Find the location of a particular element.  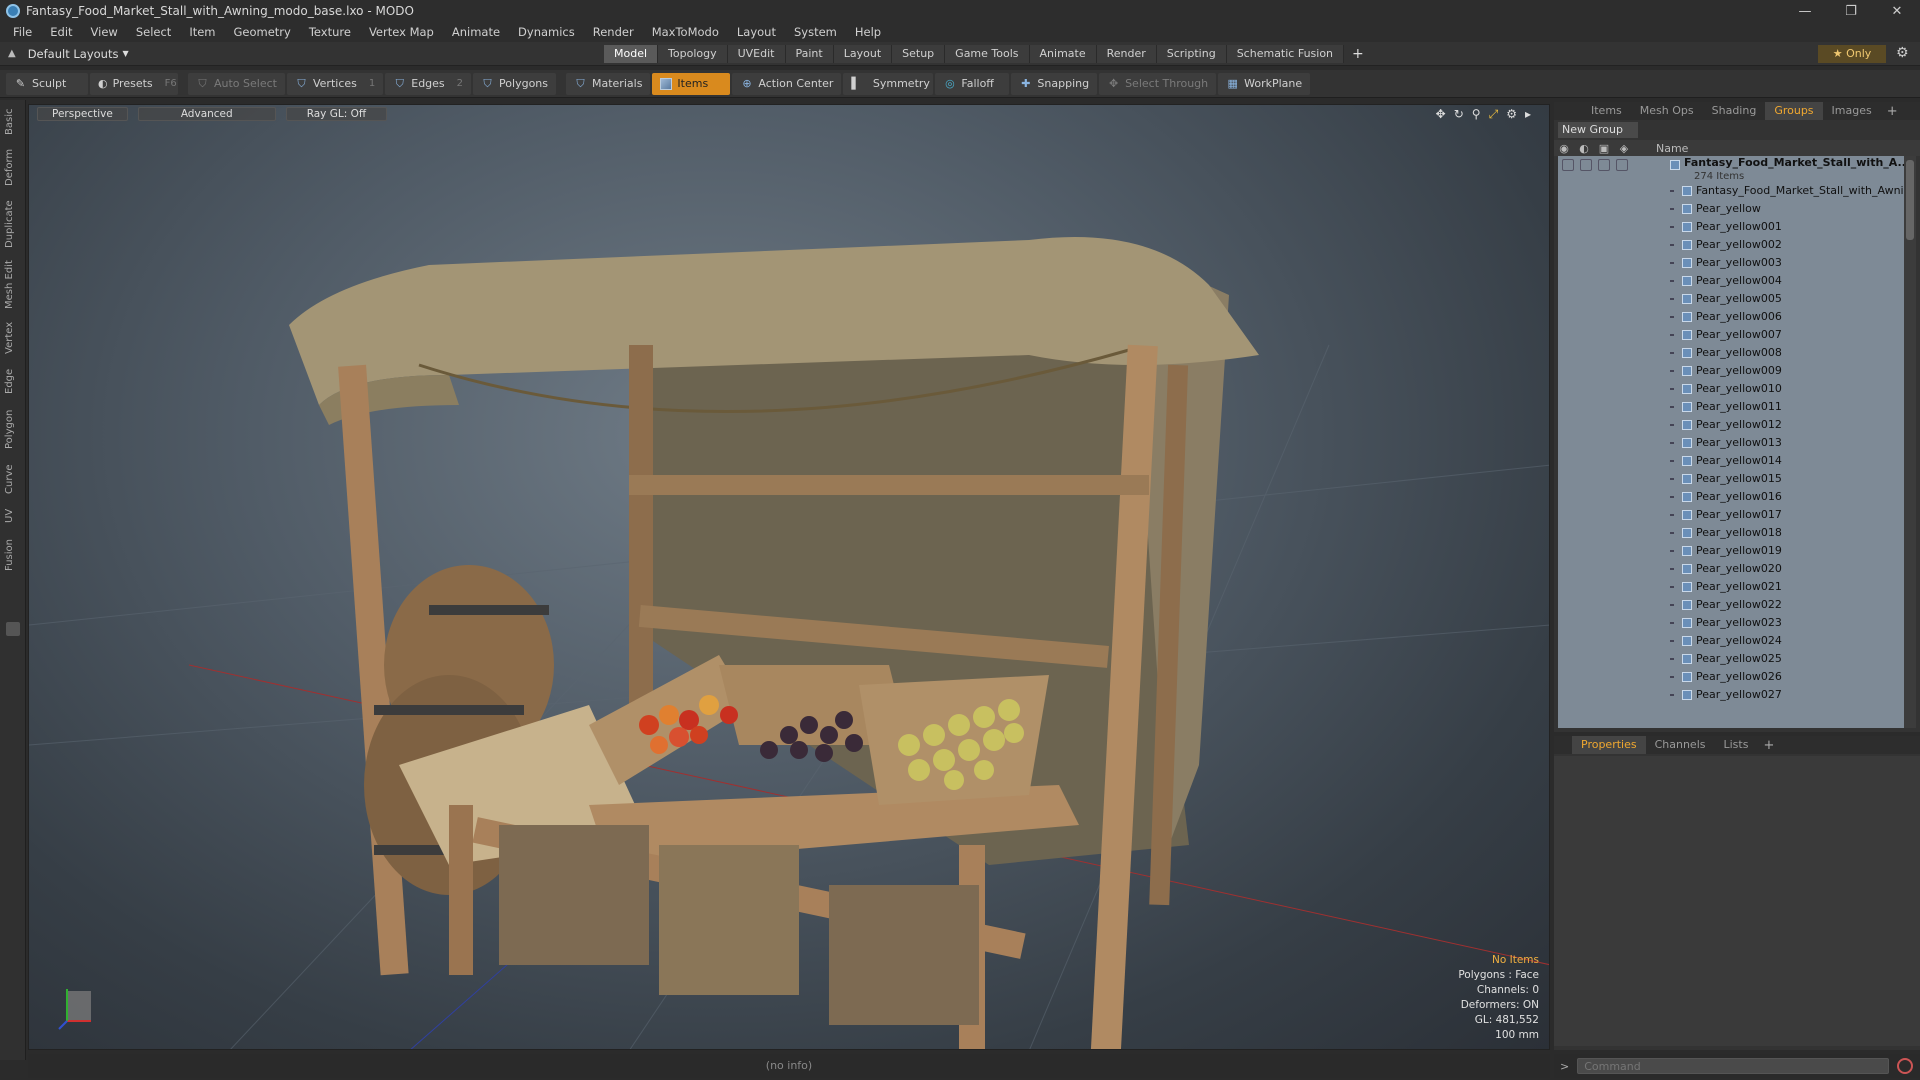

list-item: Pear_yellow011 is located at coordinates (1731, 407).